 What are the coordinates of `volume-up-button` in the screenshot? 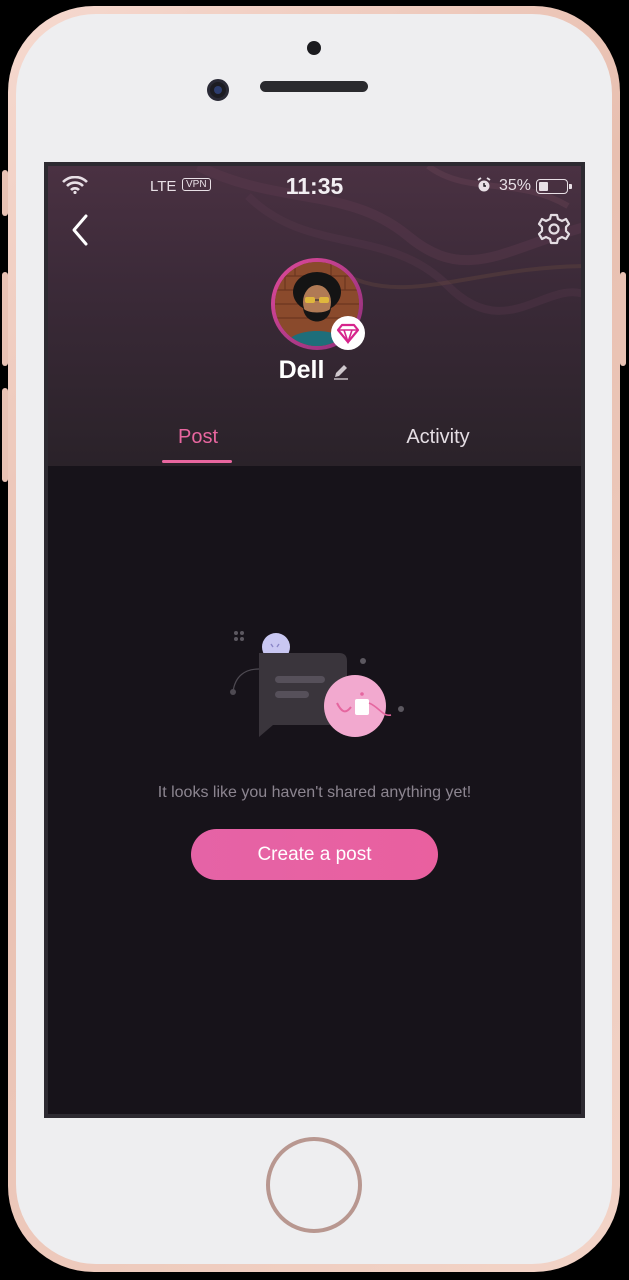 It's located at (5, 319).